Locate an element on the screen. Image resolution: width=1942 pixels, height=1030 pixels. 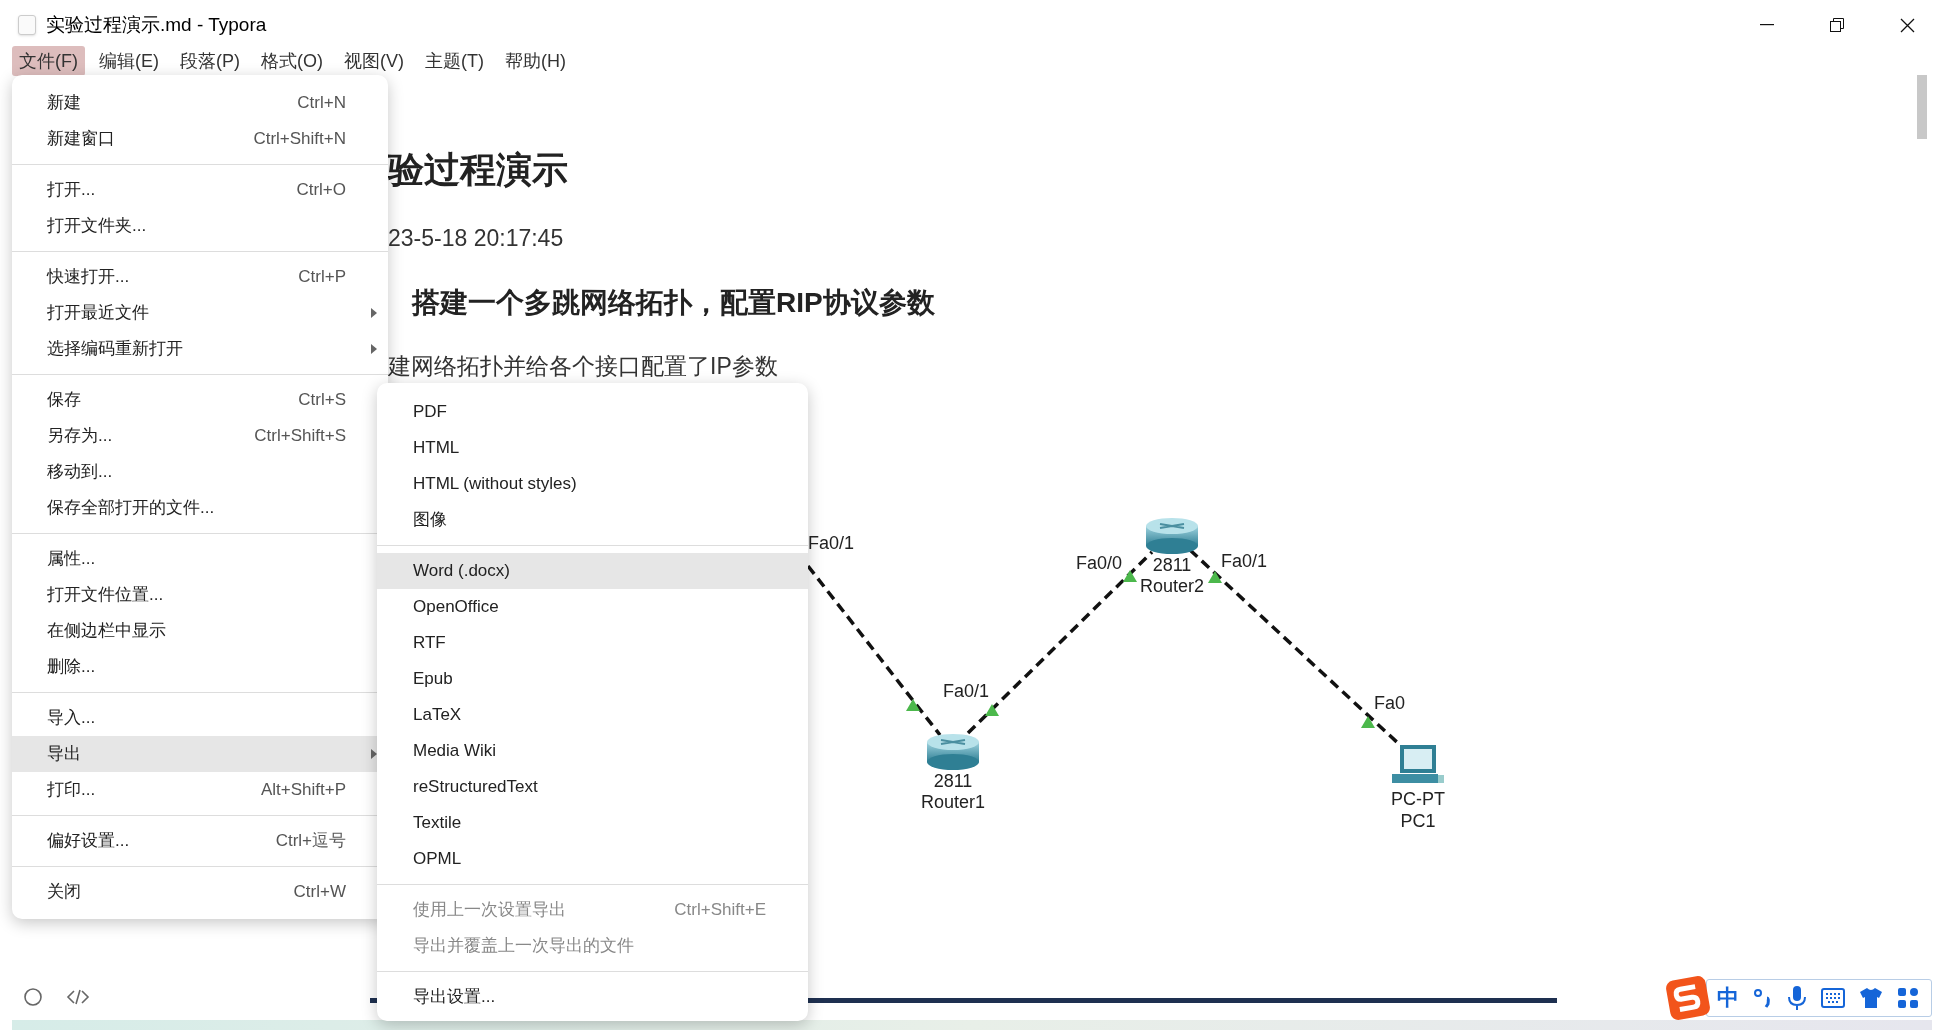
menu-item: LaTeX is located at coordinates (592, 715).